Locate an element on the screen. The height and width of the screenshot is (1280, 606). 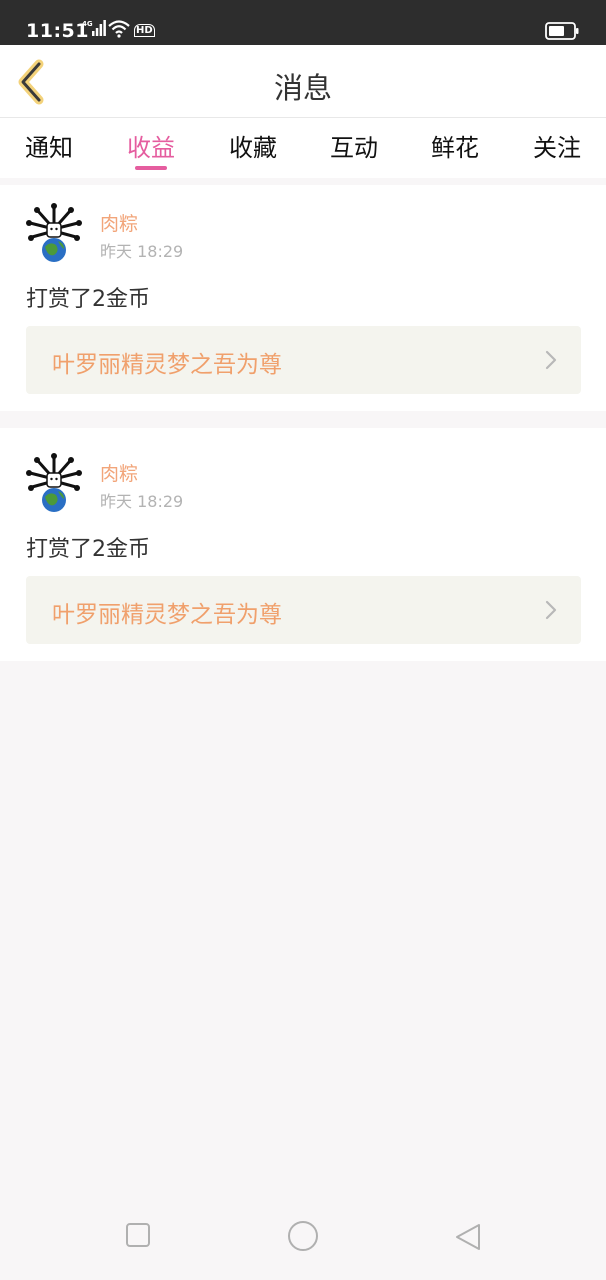
tab-earnings: 收益 is located at coordinates (151, 145).